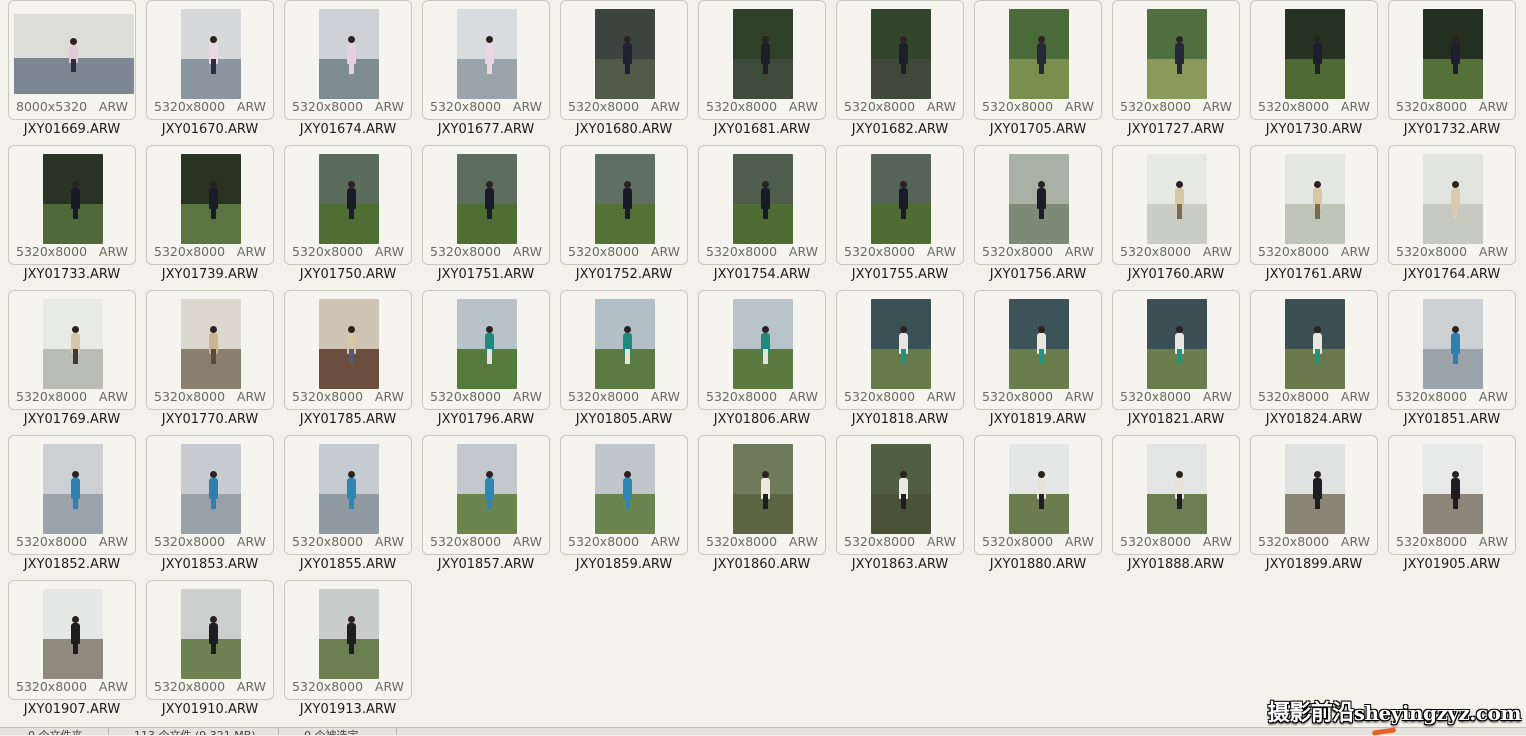 This screenshot has width=1526, height=736. I want to click on file-item: 5320x8000 ARW JXY01855.ARW, so click(345, 507).